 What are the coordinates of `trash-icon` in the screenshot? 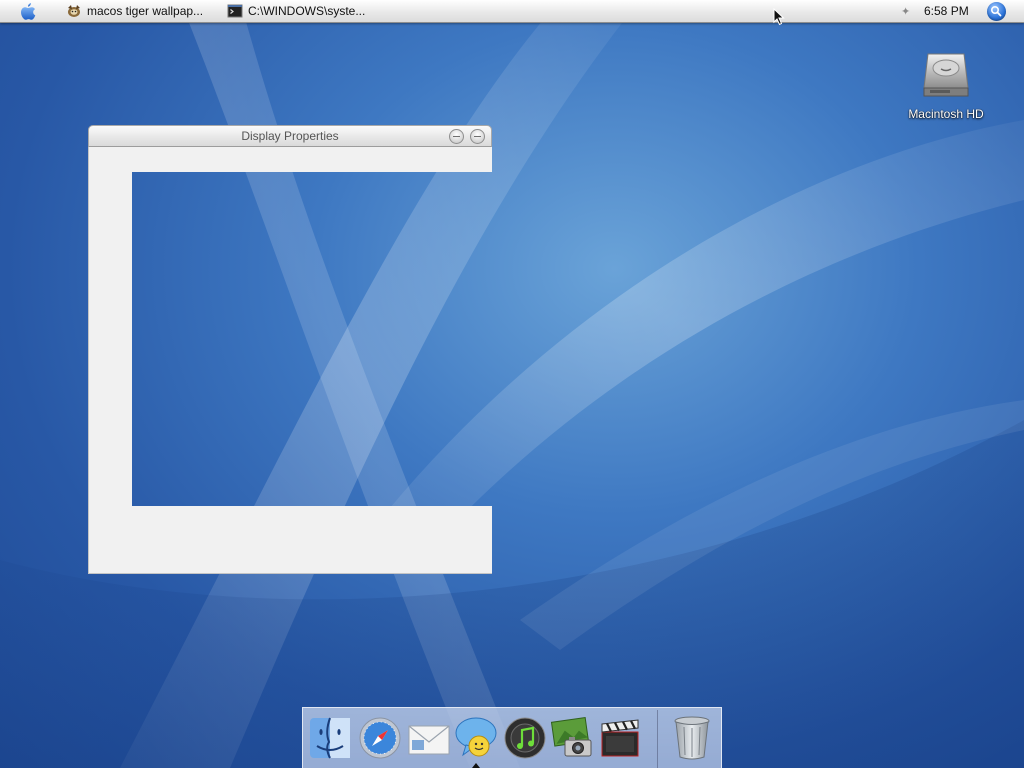 It's located at (692, 738).